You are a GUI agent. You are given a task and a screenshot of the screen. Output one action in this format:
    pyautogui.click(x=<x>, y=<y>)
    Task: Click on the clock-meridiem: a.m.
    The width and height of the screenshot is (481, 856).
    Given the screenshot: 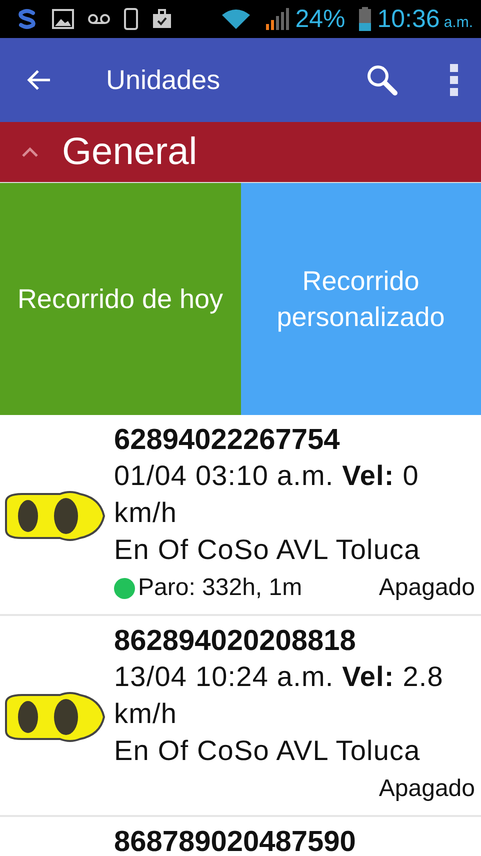 What is the action you would take?
    pyautogui.click(x=458, y=22)
    